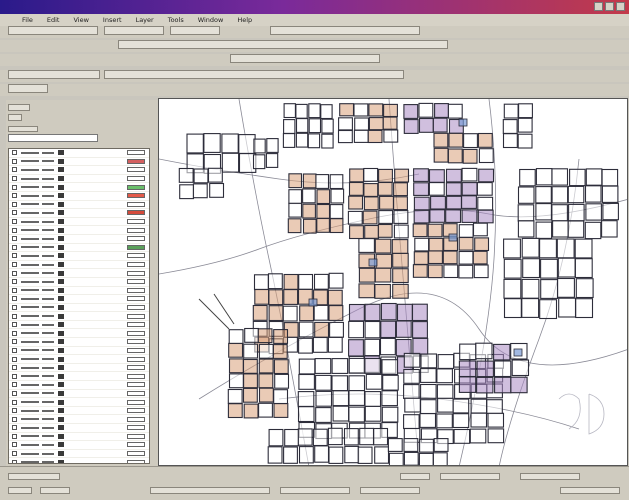 Image resolution: width=629 pixels, height=500 pixels. What do you see at coordinates (176, 20) in the screenshot?
I see `menu-item: Tools` at bounding box center [176, 20].